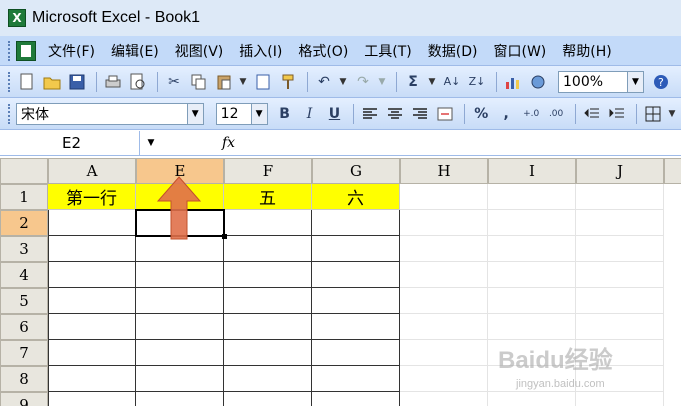  What do you see at coordinates (180, 327) in the screenshot?
I see `cell-e6` at bounding box center [180, 327].